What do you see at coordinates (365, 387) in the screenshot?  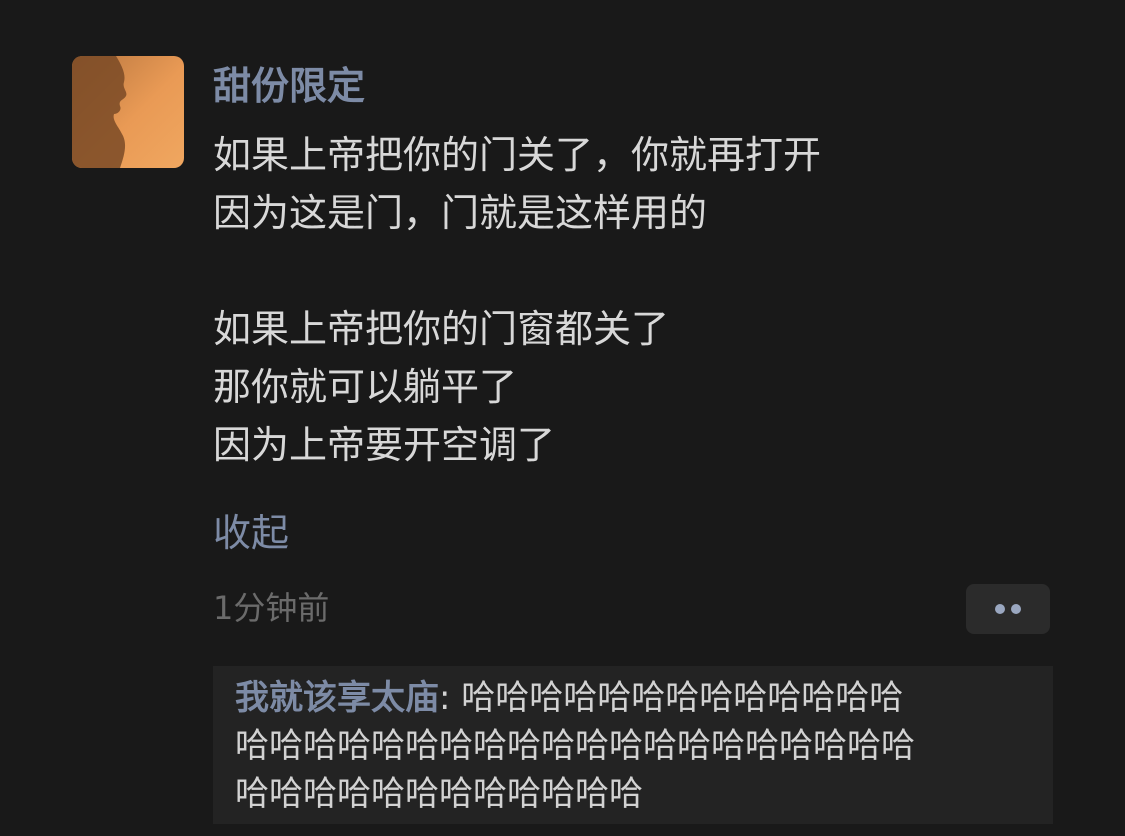 I see `post-line: 那你就可以躺平了` at bounding box center [365, 387].